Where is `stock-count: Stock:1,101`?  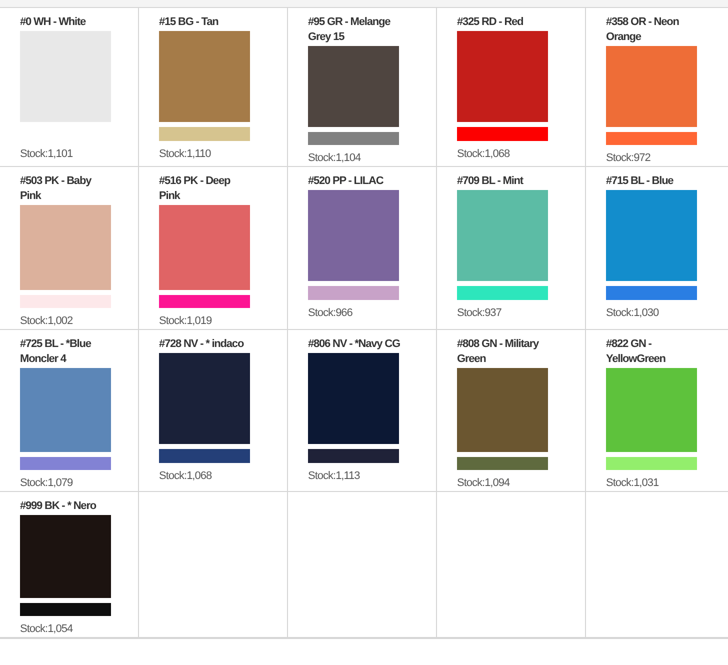
stock-count: Stock:1,101 is located at coordinates (47, 154).